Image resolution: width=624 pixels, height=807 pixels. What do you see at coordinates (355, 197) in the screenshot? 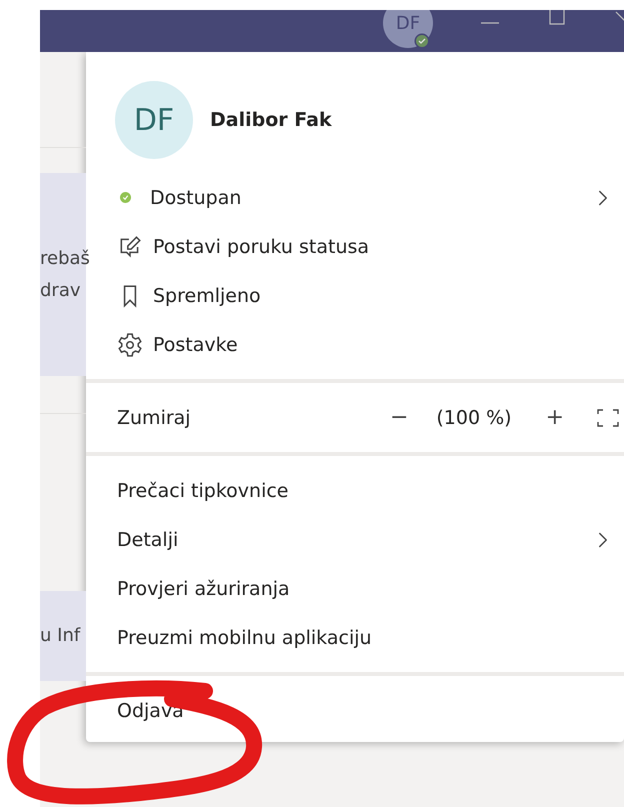
I see `menu-item: Dostupan` at bounding box center [355, 197].